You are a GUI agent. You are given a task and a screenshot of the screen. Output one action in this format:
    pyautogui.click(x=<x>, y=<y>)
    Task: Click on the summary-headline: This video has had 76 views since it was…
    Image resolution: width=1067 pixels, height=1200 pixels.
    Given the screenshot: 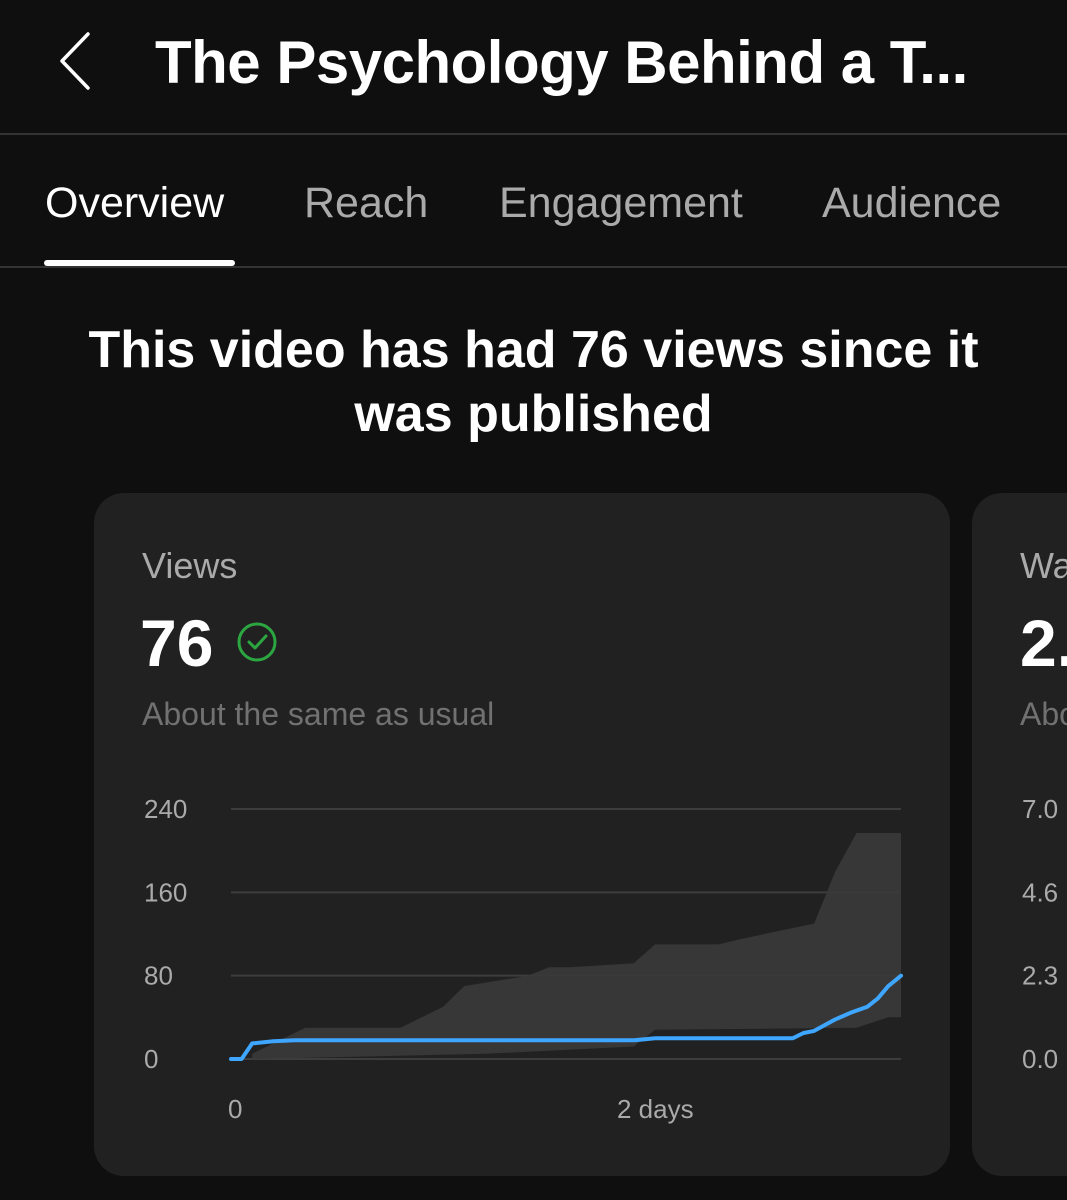 What is the action you would take?
    pyautogui.click(x=533, y=382)
    